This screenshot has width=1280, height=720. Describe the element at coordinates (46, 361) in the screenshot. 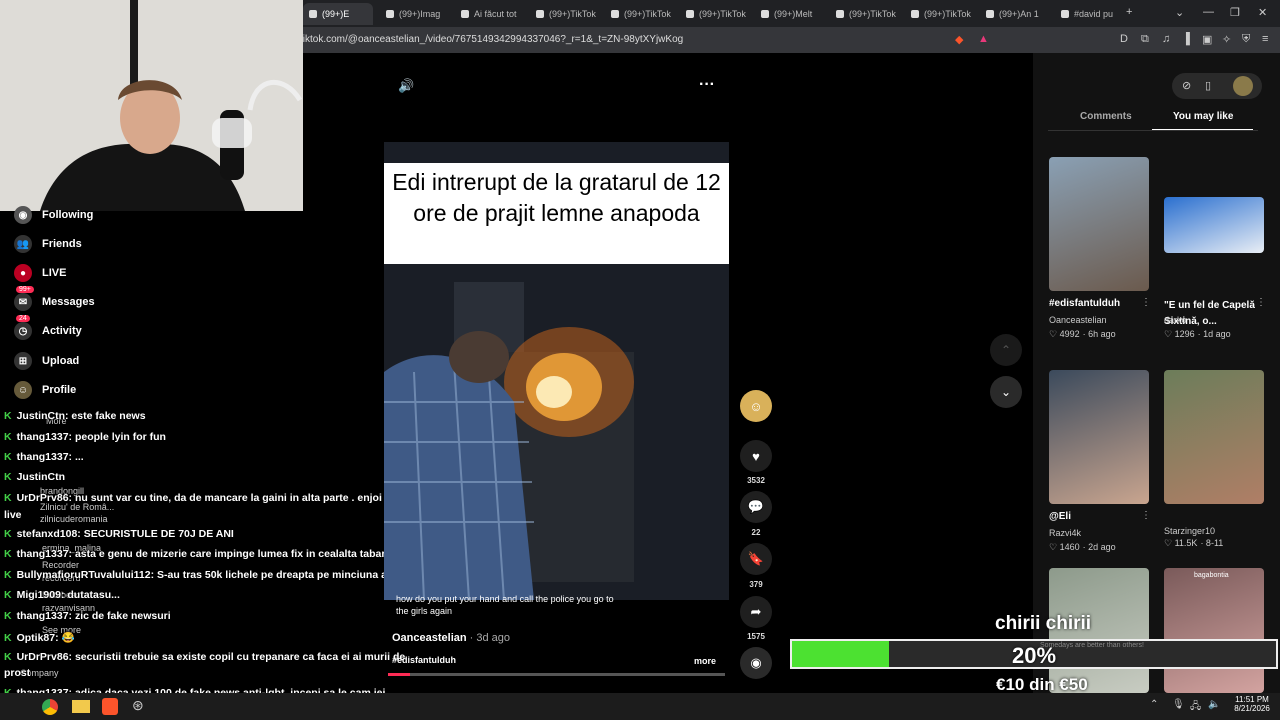

I see `sidebar-item-upload: ⊞ Upload` at that location.